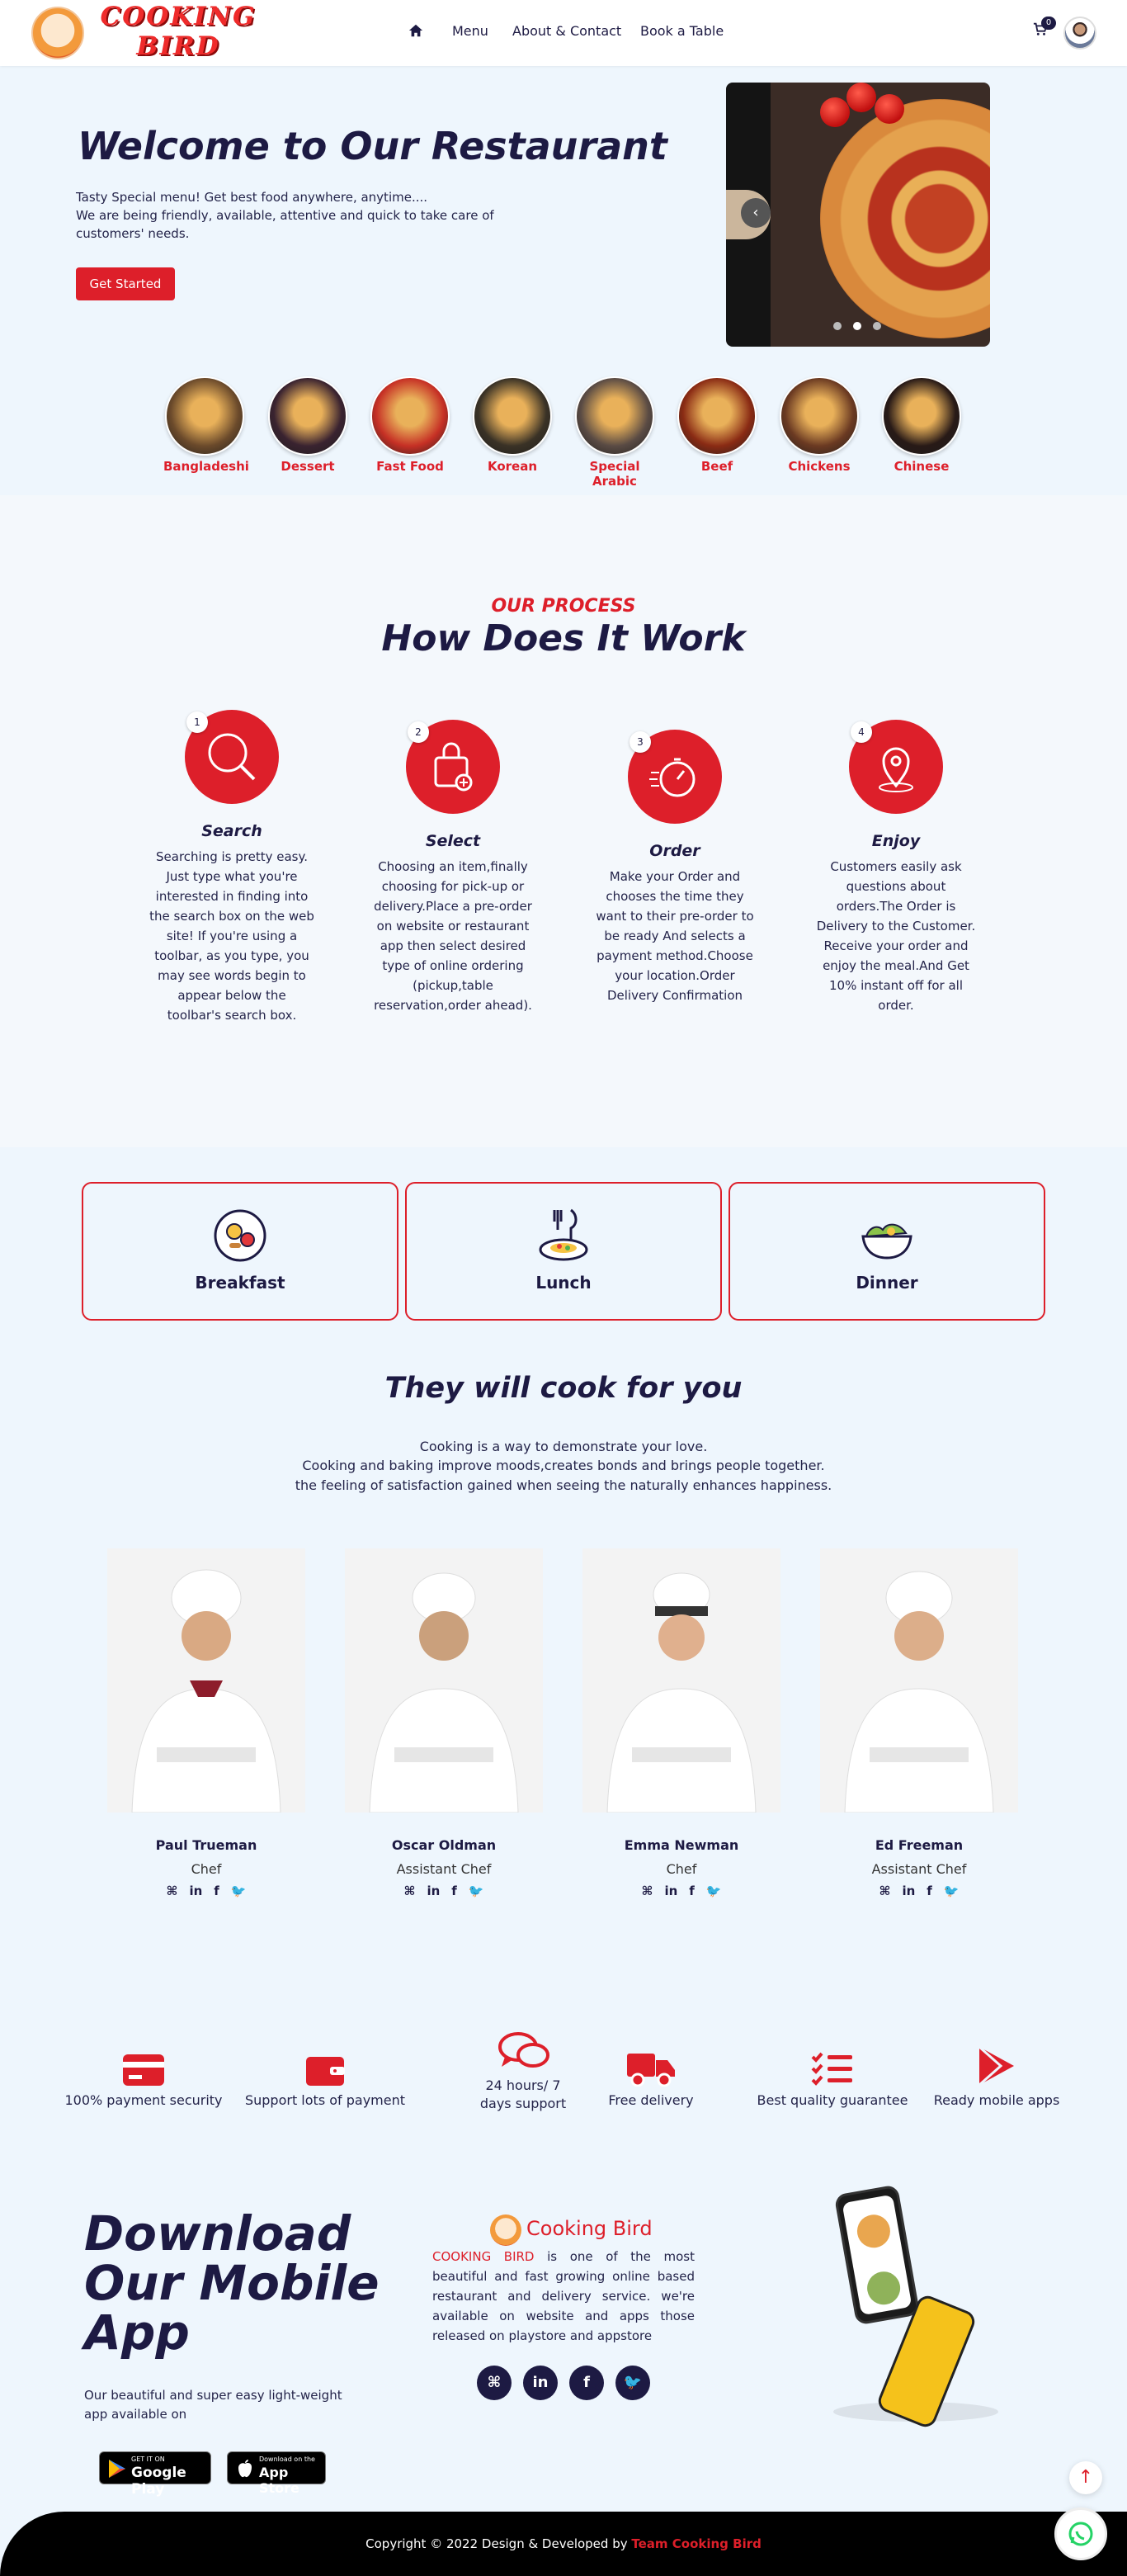 This screenshot has width=1127, height=2576. What do you see at coordinates (716, 467) in the screenshot?
I see `category-label: Beef` at bounding box center [716, 467].